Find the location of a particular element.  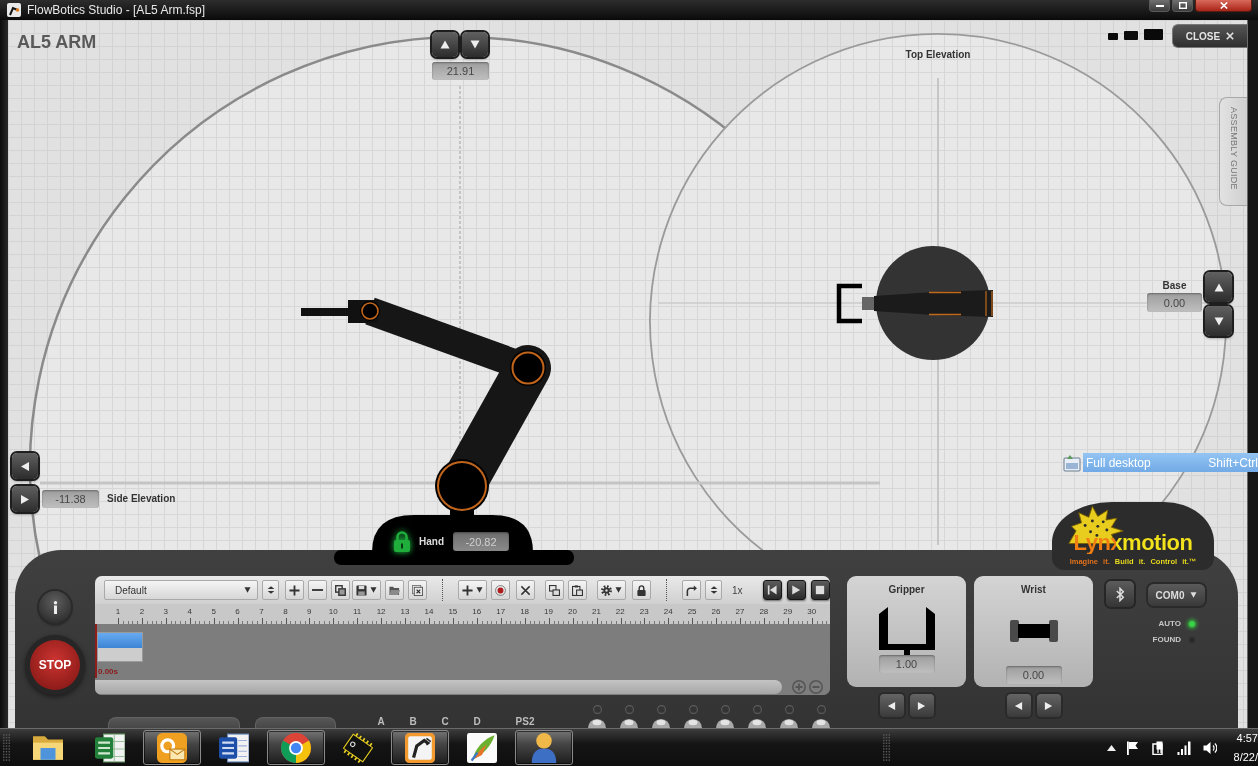

time-label: 0.00s is located at coordinates (108, 671).